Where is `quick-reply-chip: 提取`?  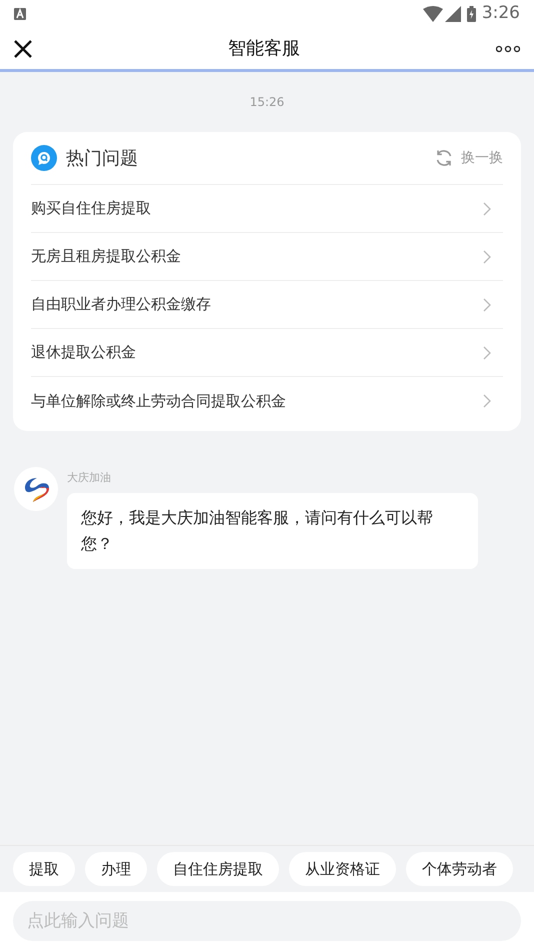 quick-reply-chip: 提取 is located at coordinates (44, 869).